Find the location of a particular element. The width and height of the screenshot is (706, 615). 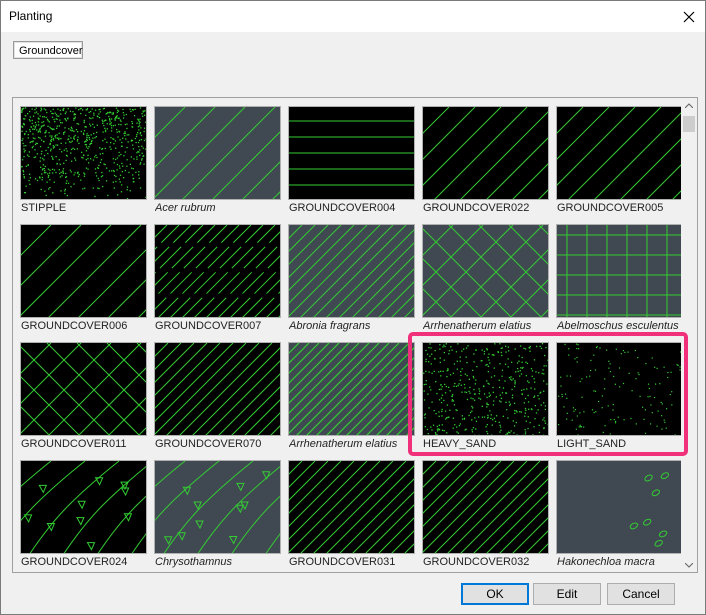

pattern-label: GROUNDCOVER032 is located at coordinates (476, 562).